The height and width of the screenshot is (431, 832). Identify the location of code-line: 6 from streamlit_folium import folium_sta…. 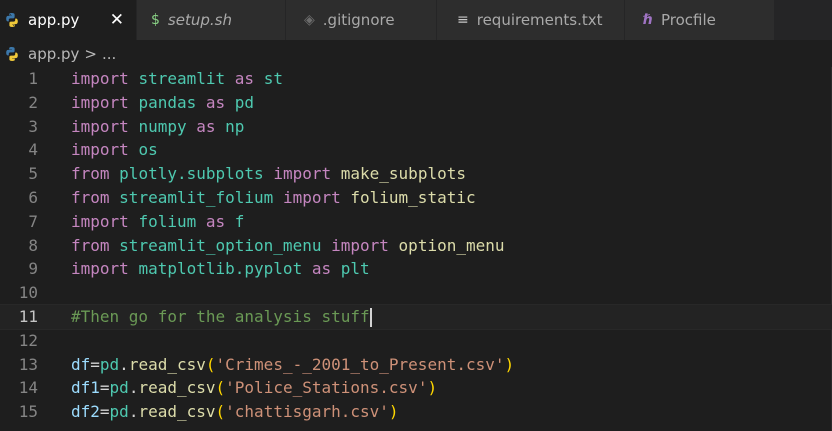
(416, 198).